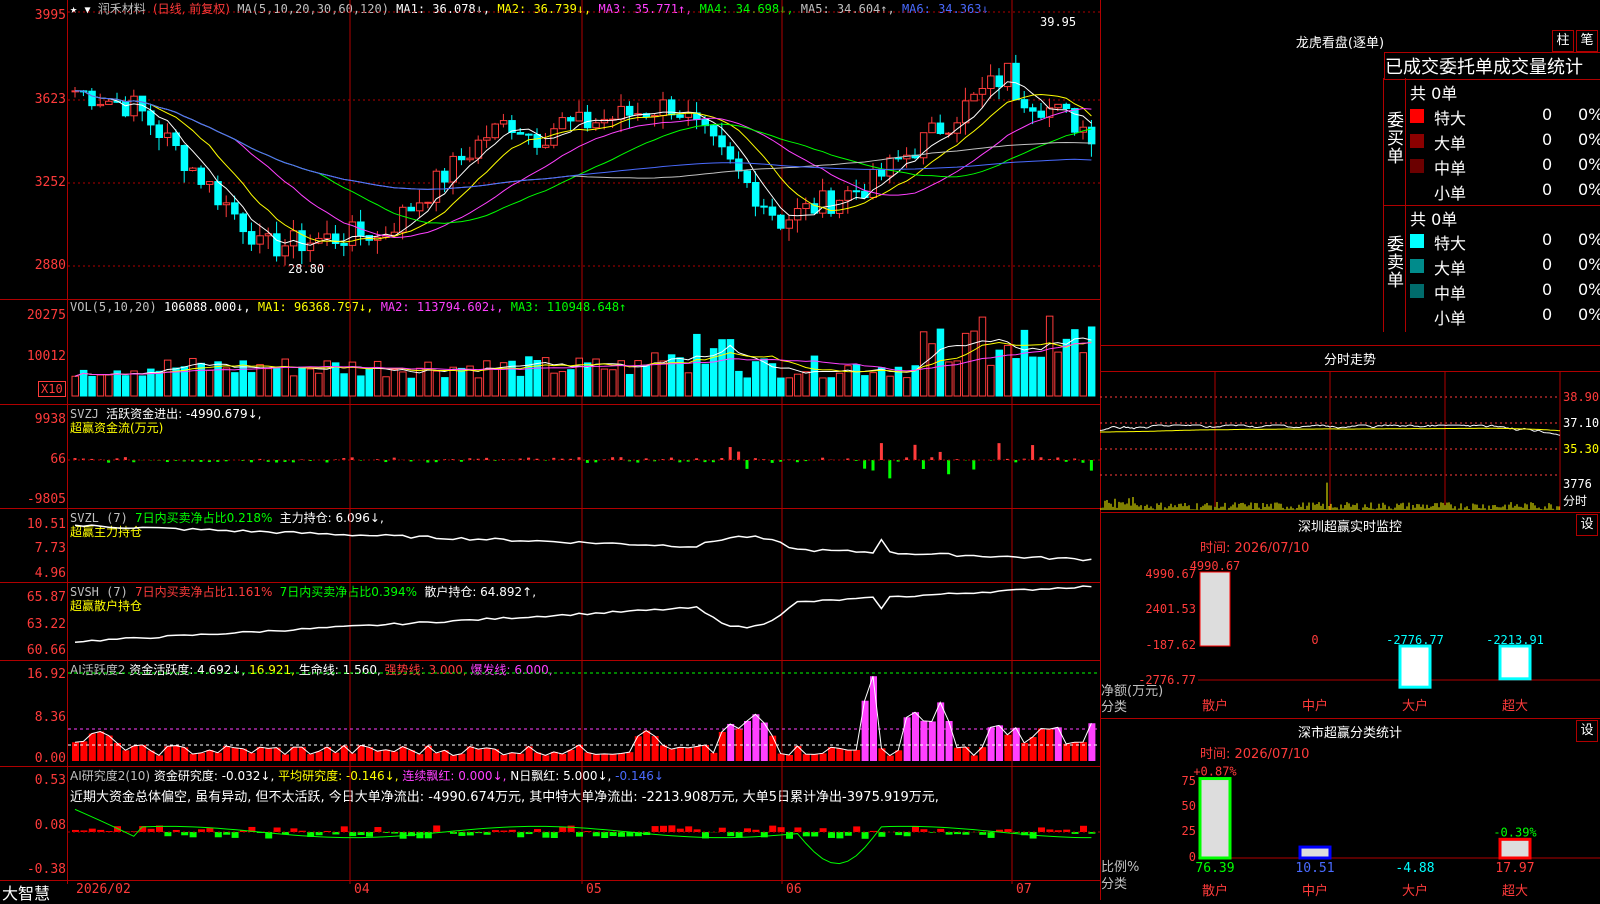  Describe the element at coordinates (1587, 731) in the screenshot. I see `class-settings-button: 设` at that location.